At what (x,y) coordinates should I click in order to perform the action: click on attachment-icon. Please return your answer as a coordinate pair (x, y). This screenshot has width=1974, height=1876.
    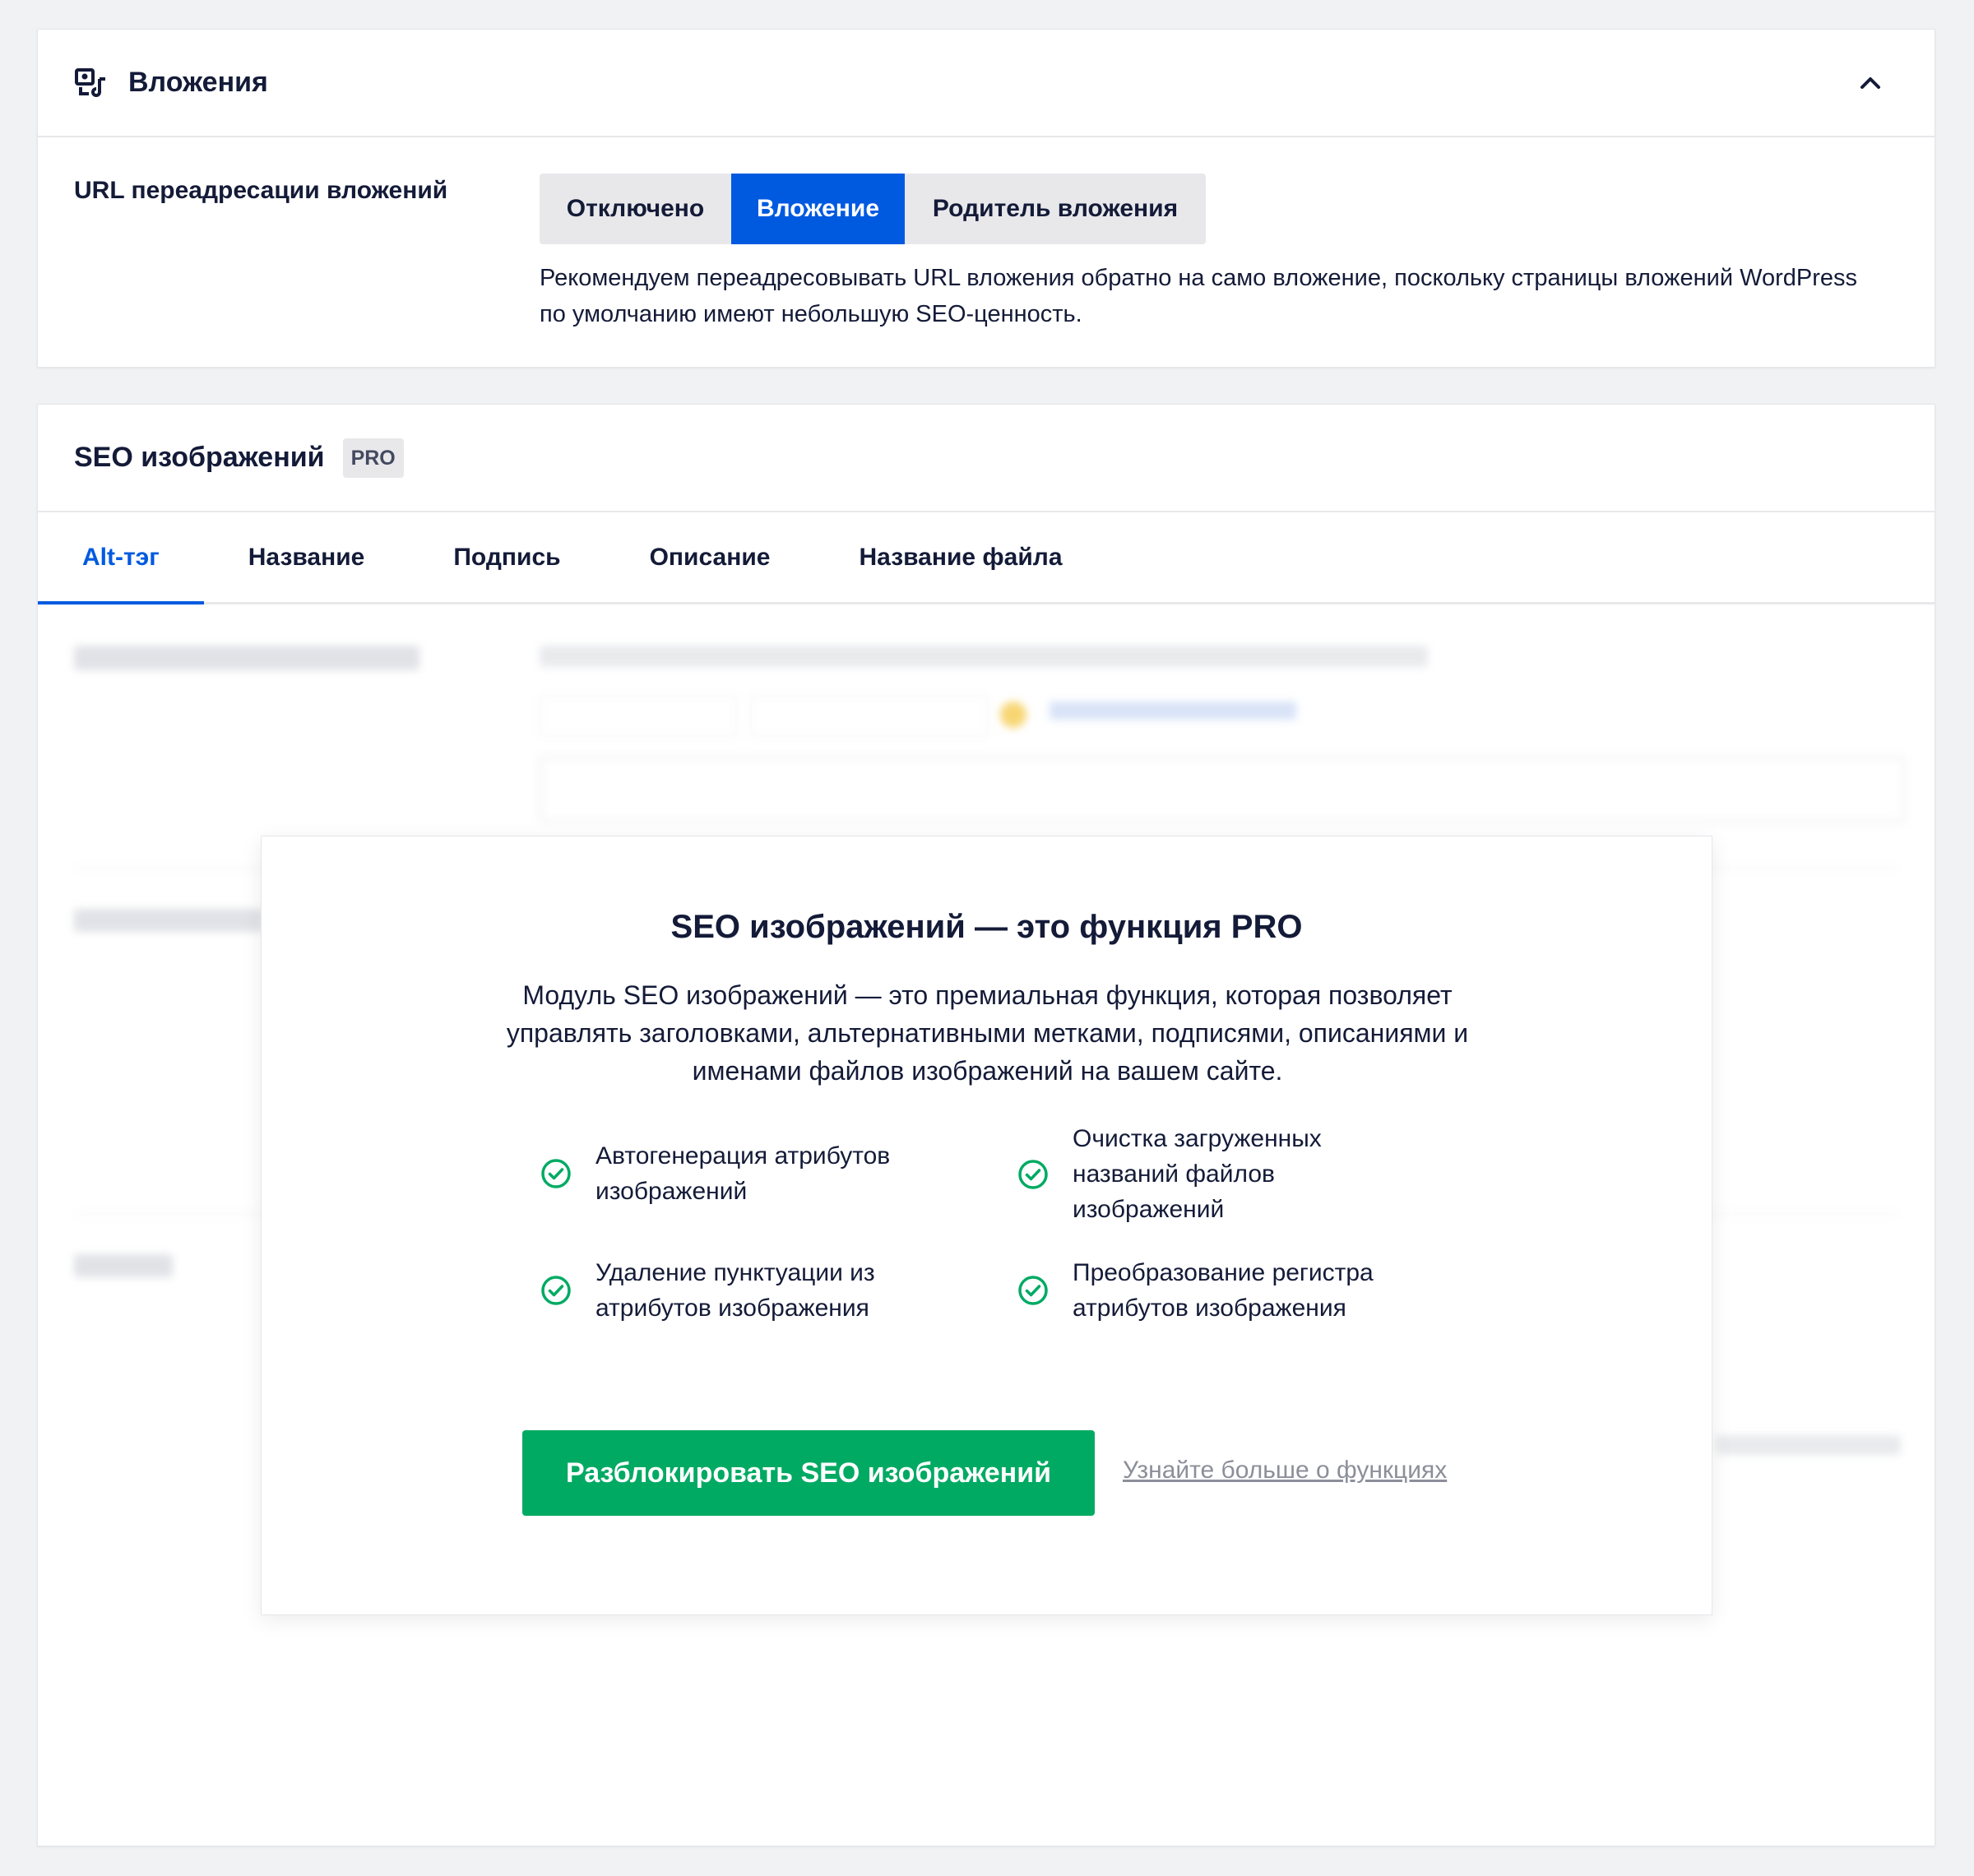
    Looking at the image, I should click on (90, 82).